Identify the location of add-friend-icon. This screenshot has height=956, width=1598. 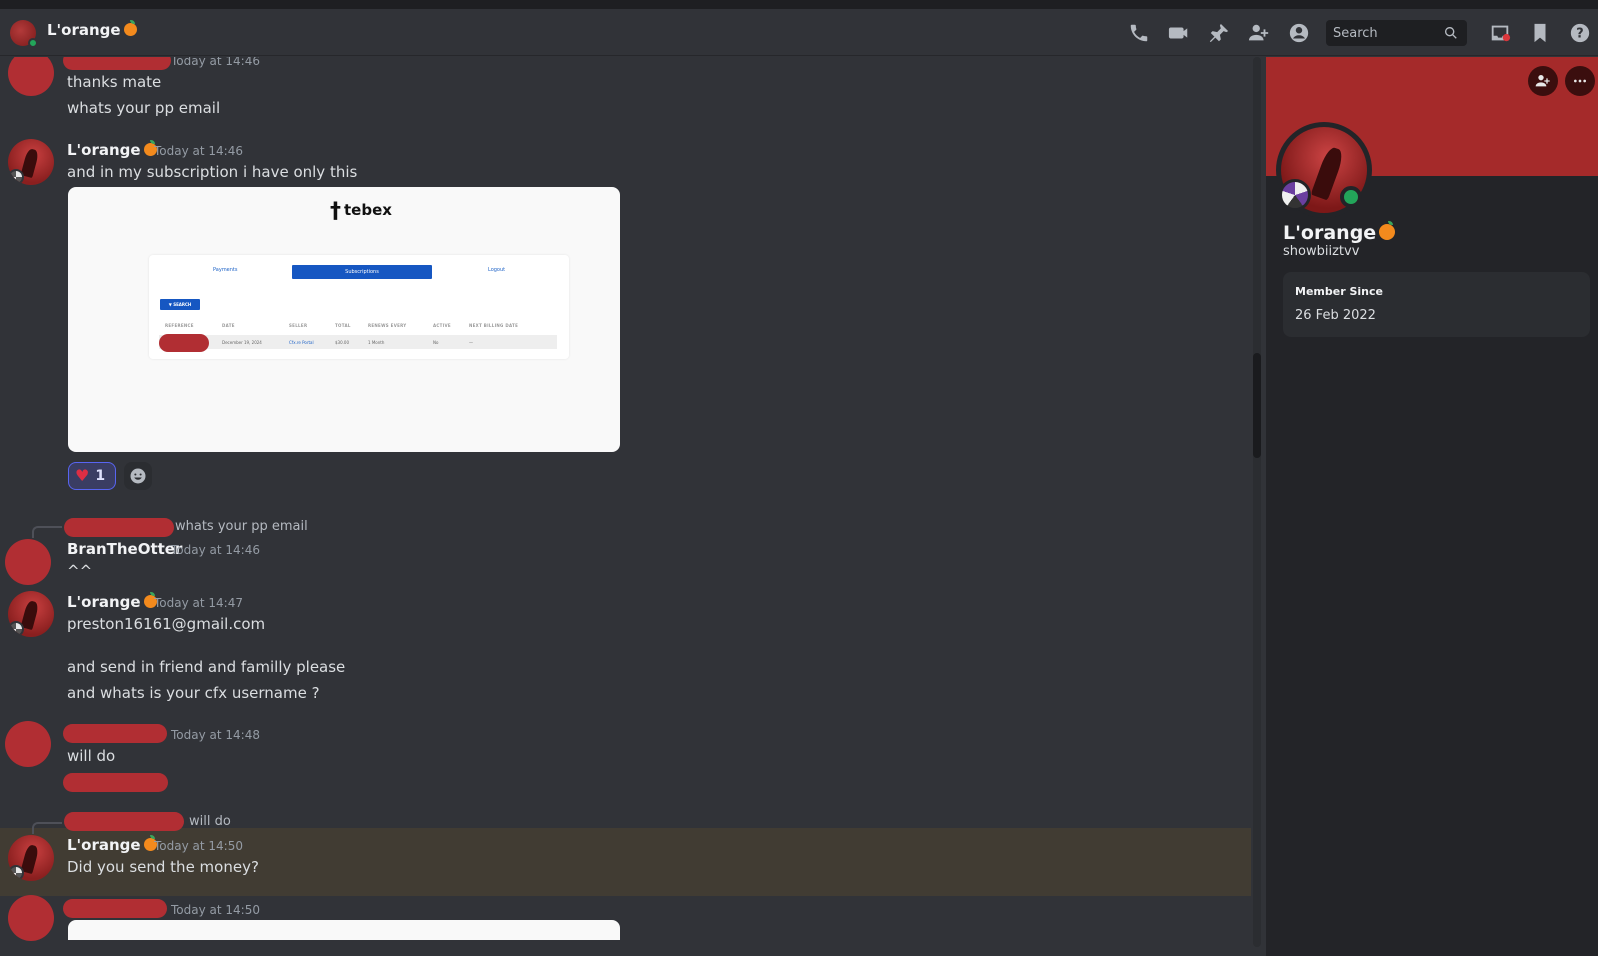
(1542, 81).